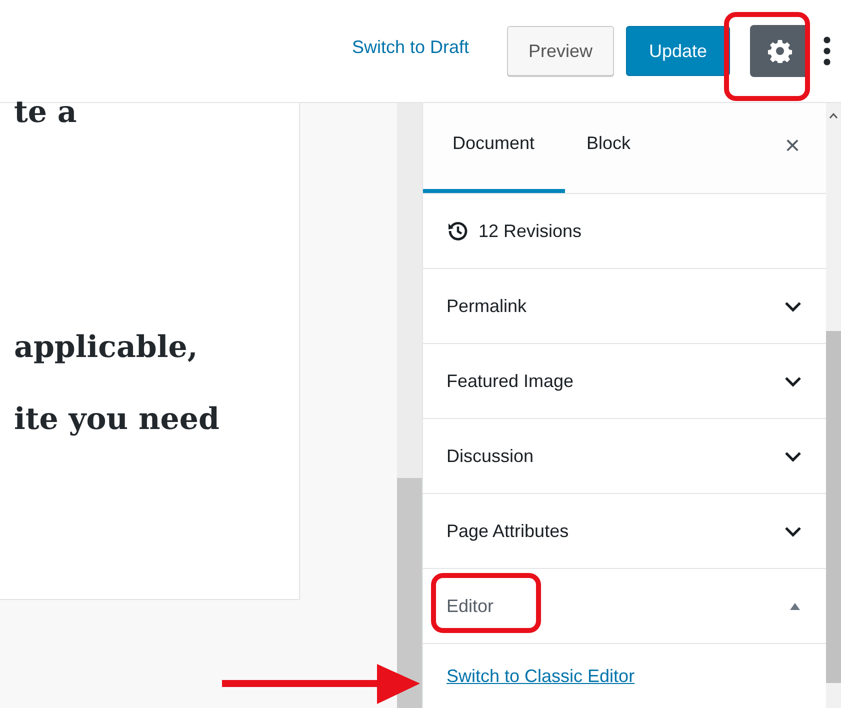 The height and width of the screenshot is (708, 841). Describe the element at coordinates (470, 606) in the screenshot. I see `panel-title: Editor` at that location.